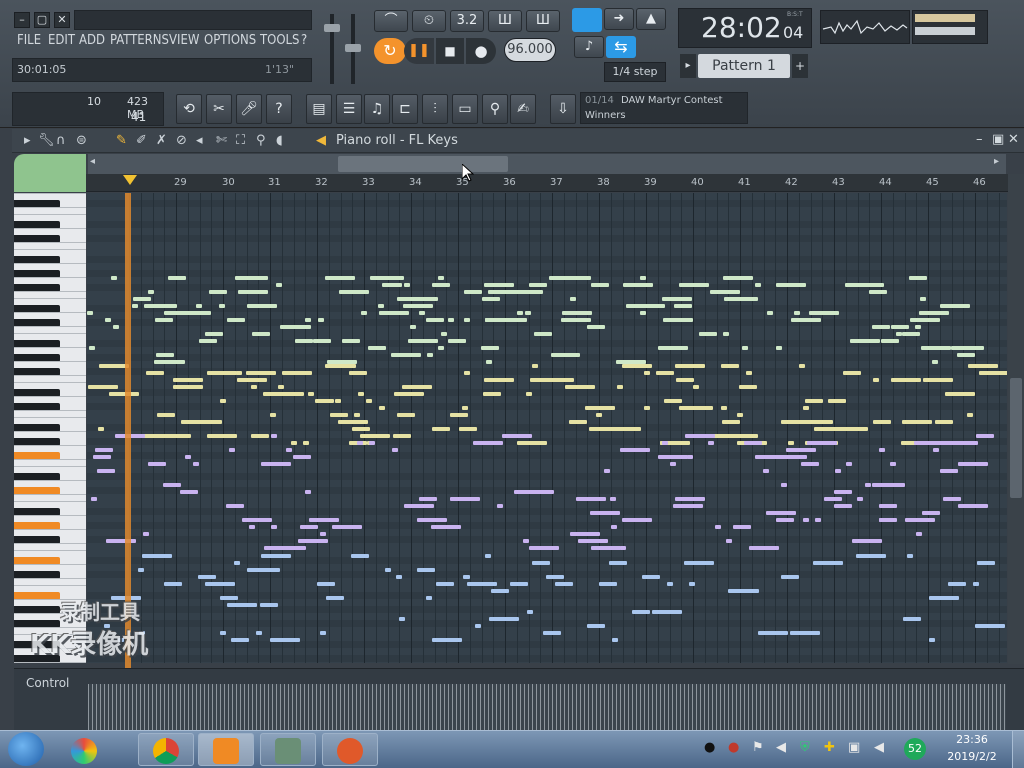 The height and width of the screenshot is (768, 1024). What do you see at coordinates (121, 140) in the screenshot?
I see `draw-tool-icon: ✎` at bounding box center [121, 140].